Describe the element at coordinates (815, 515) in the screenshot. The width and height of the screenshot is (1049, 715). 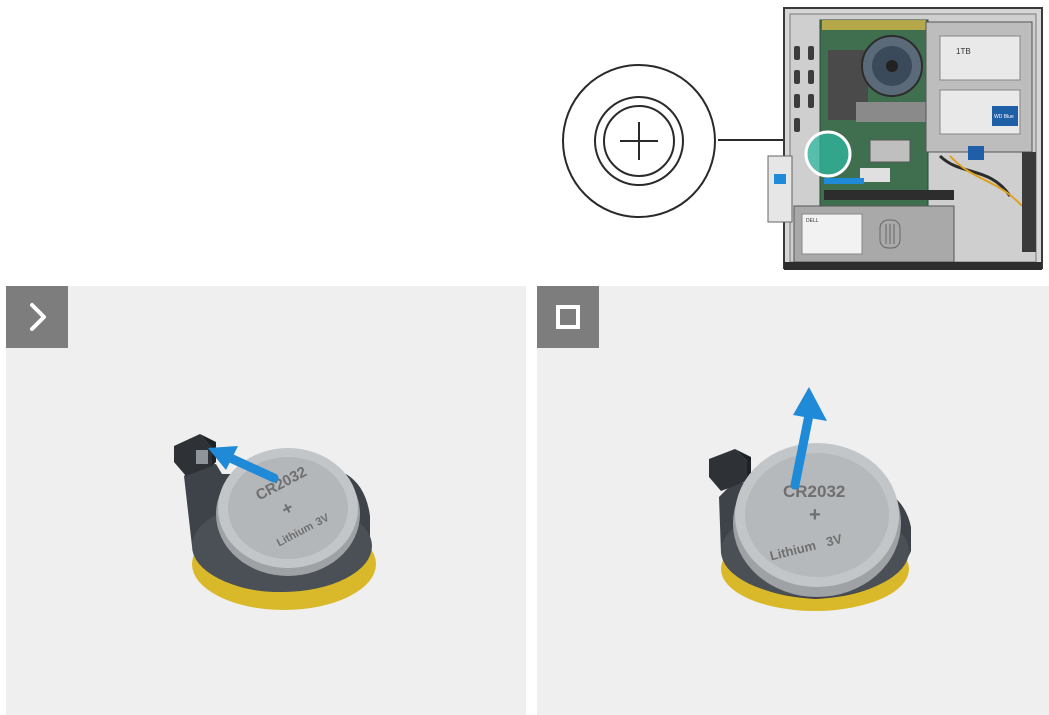
I see `battery-polarity-label: +` at that location.